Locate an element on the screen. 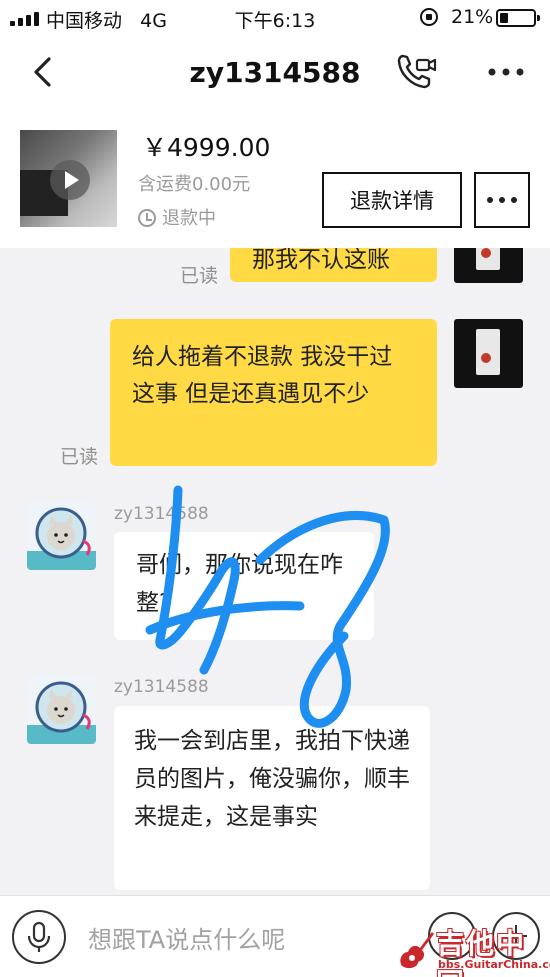 The image size is (550, 977). watermark-url: bbs.GuitarChina.com is located at coordinates (494, 964).